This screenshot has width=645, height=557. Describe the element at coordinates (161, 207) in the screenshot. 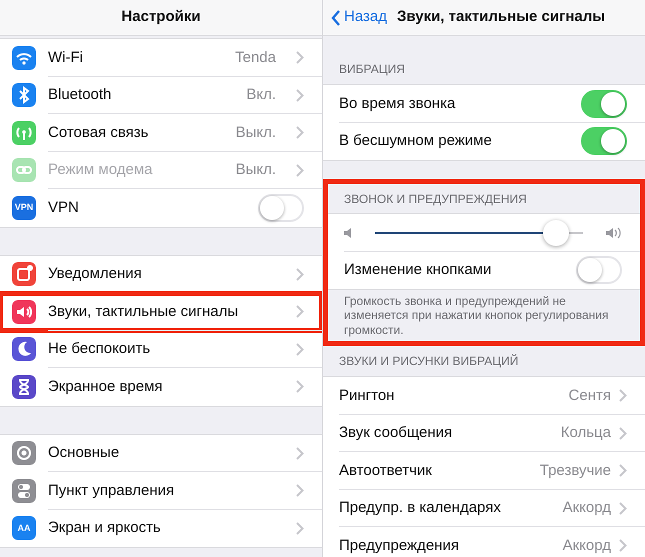

I see `settings-row: VPN VPN` at that location.